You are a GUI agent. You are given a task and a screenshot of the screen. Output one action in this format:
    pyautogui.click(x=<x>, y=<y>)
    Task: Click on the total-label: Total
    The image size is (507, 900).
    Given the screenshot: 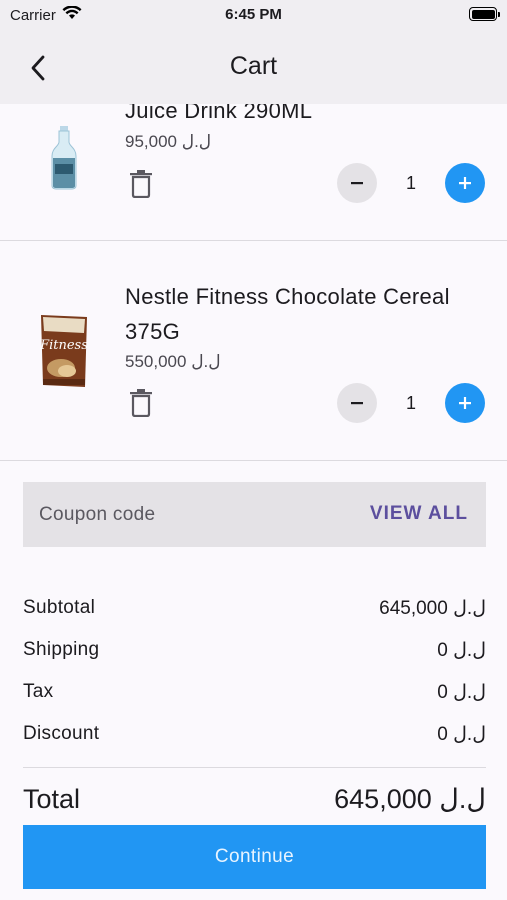 What is the action you would take?
    pyautogui.click(x=52, y=798)
    